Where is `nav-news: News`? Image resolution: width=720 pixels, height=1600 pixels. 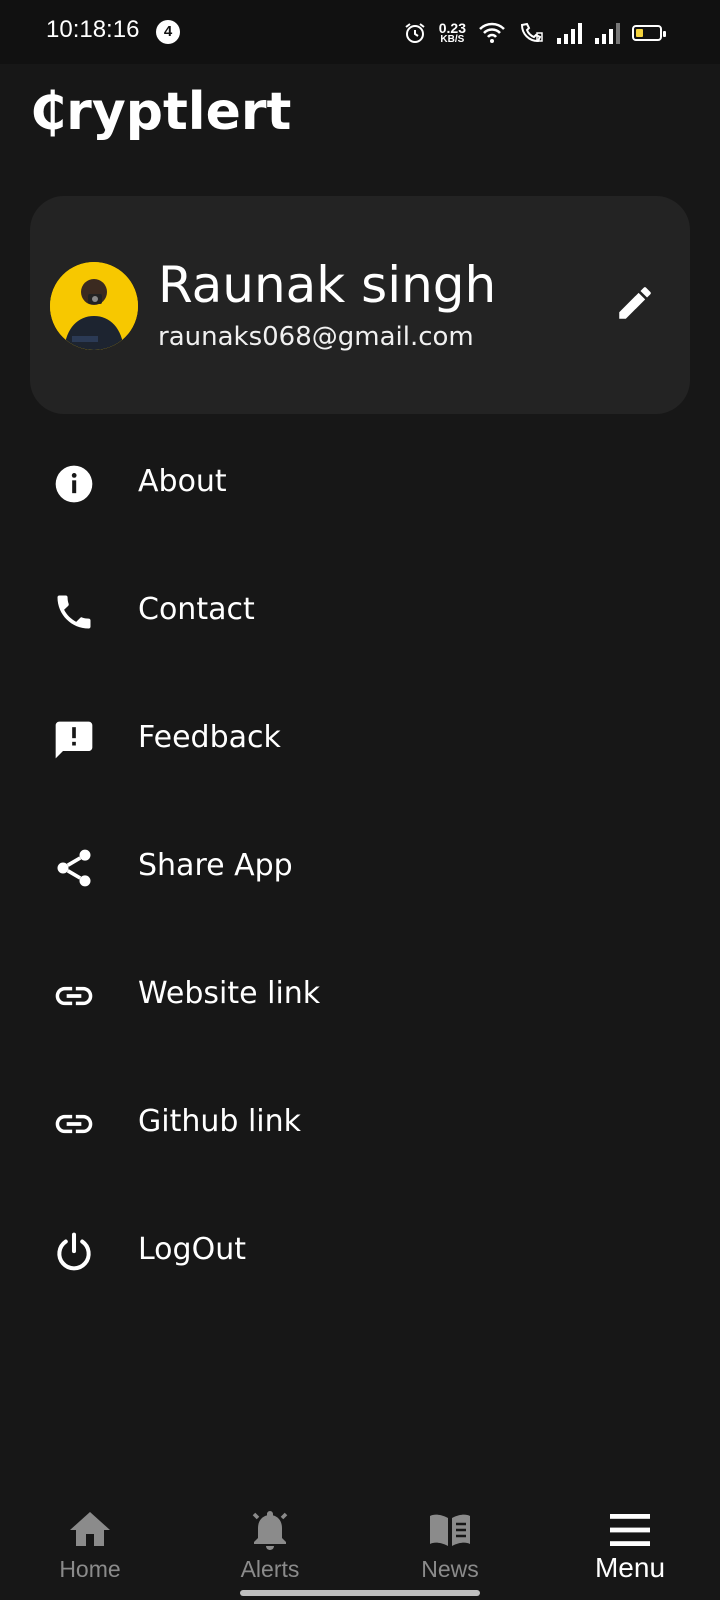
nav-news: News is located at coordinates (450, 1540).